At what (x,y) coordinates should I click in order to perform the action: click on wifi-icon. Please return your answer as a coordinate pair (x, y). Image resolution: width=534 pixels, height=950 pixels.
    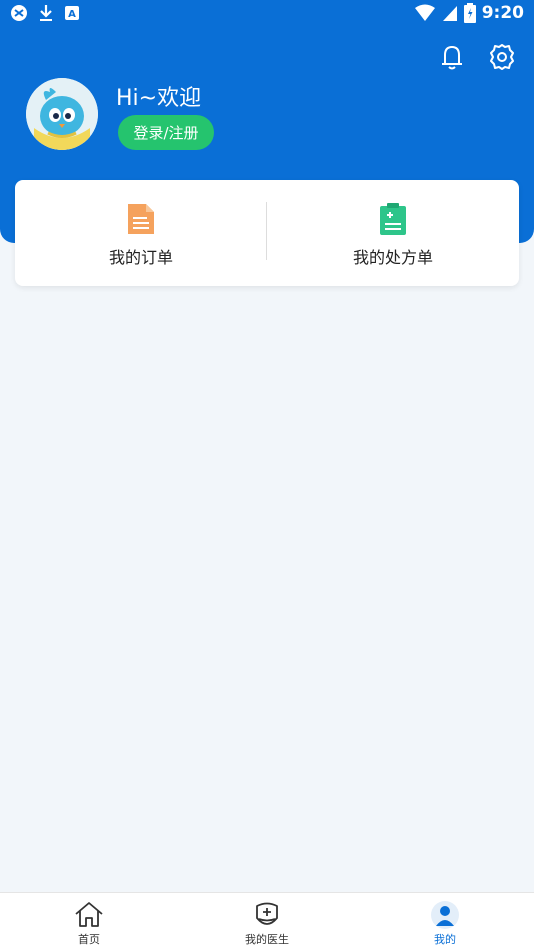
    Looking at the image, I should click on (424, 12).